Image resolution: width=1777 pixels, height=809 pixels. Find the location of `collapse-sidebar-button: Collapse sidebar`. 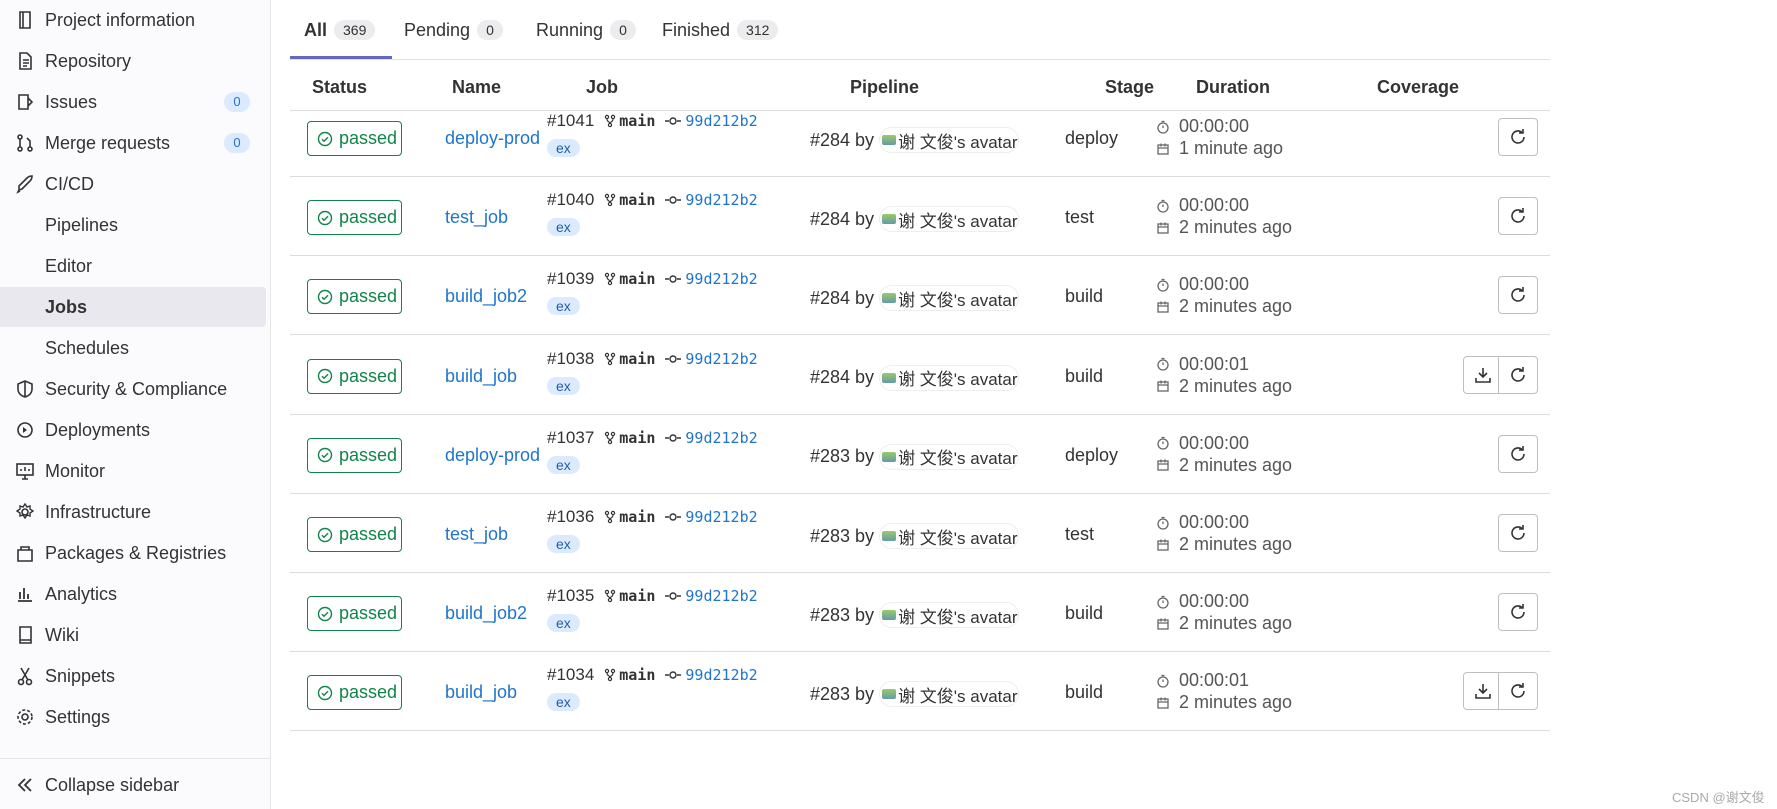

collapse-sidebar-button: Collapse sidebar is located at coordinates (133, 785).